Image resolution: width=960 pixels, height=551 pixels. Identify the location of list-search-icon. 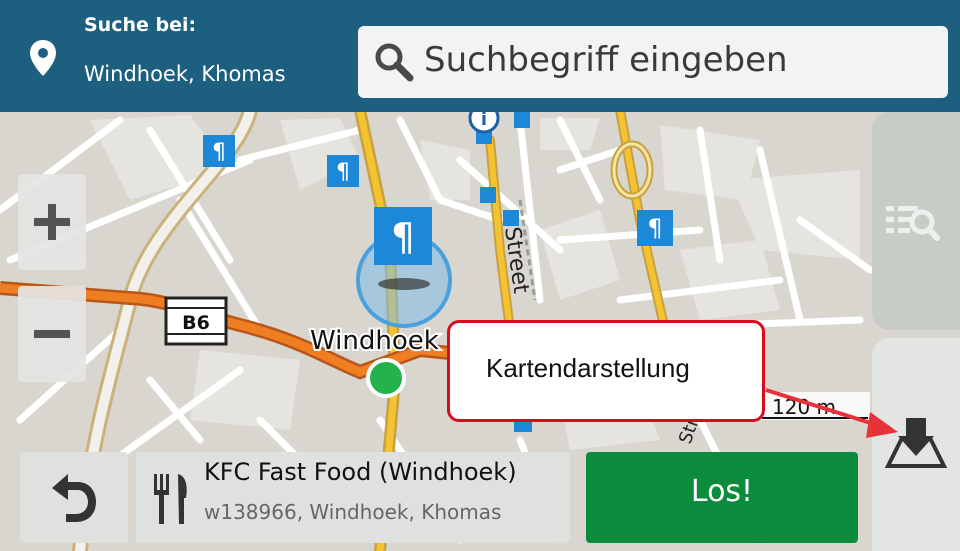
(913, 223).